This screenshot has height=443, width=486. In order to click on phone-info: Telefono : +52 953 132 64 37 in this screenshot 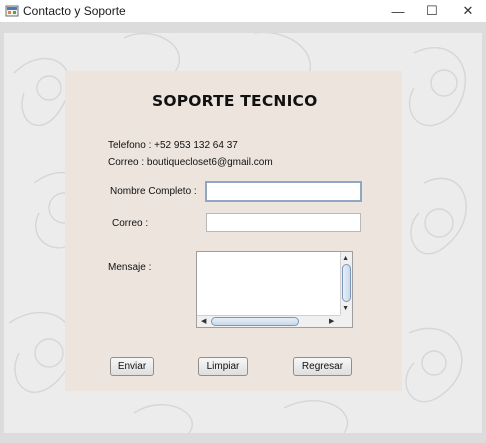, I will do `click(173, 145)`.